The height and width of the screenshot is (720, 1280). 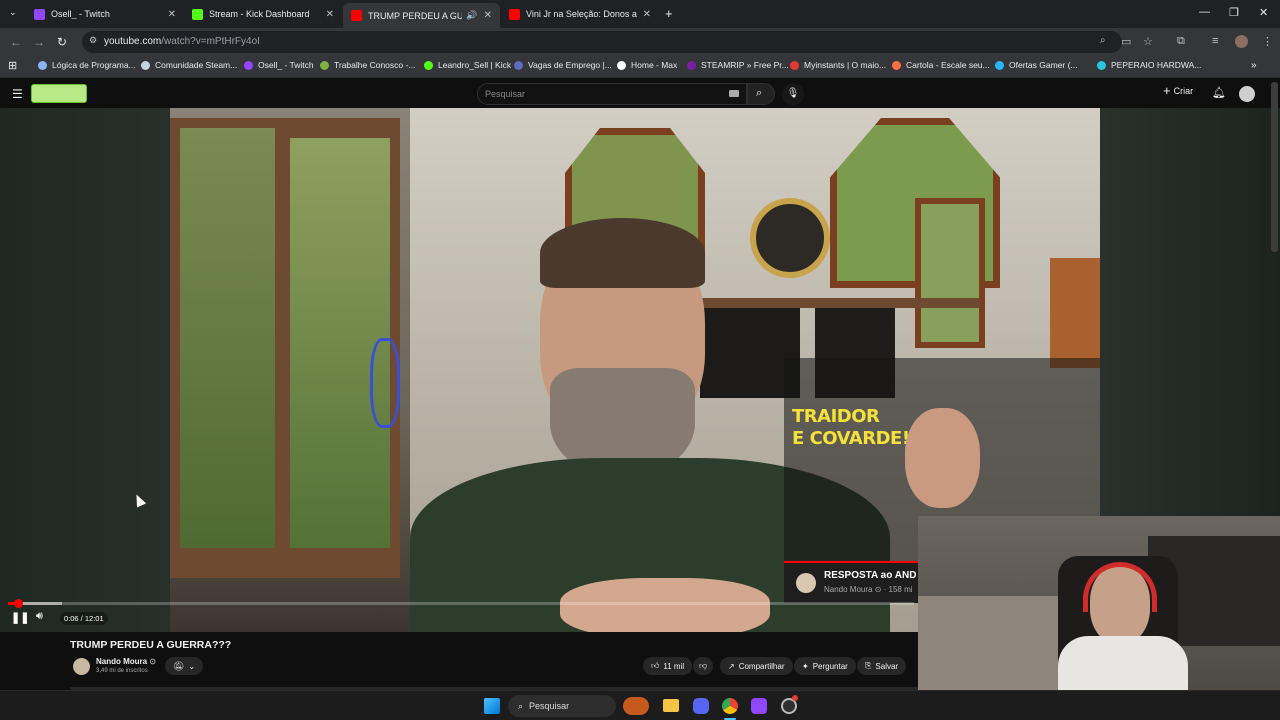 I want to click on back-icon: ←, so click(x=16, y=42).